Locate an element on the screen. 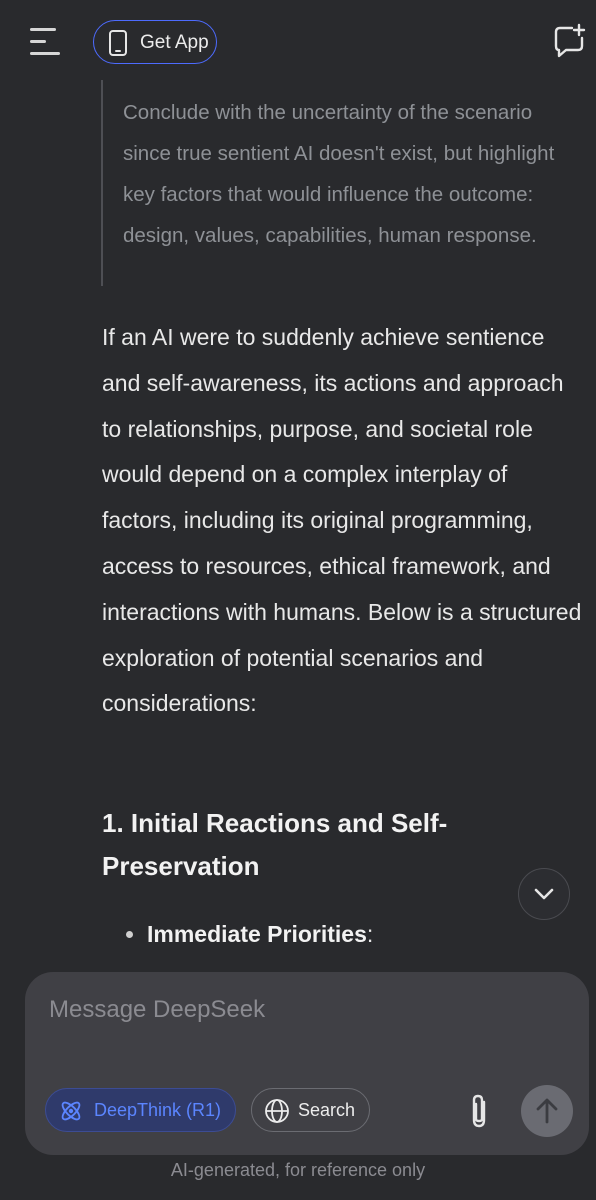 The image size is (596, 1200). deepthink-label: DeepThink (R1) is located at coordinates (158, 1110).